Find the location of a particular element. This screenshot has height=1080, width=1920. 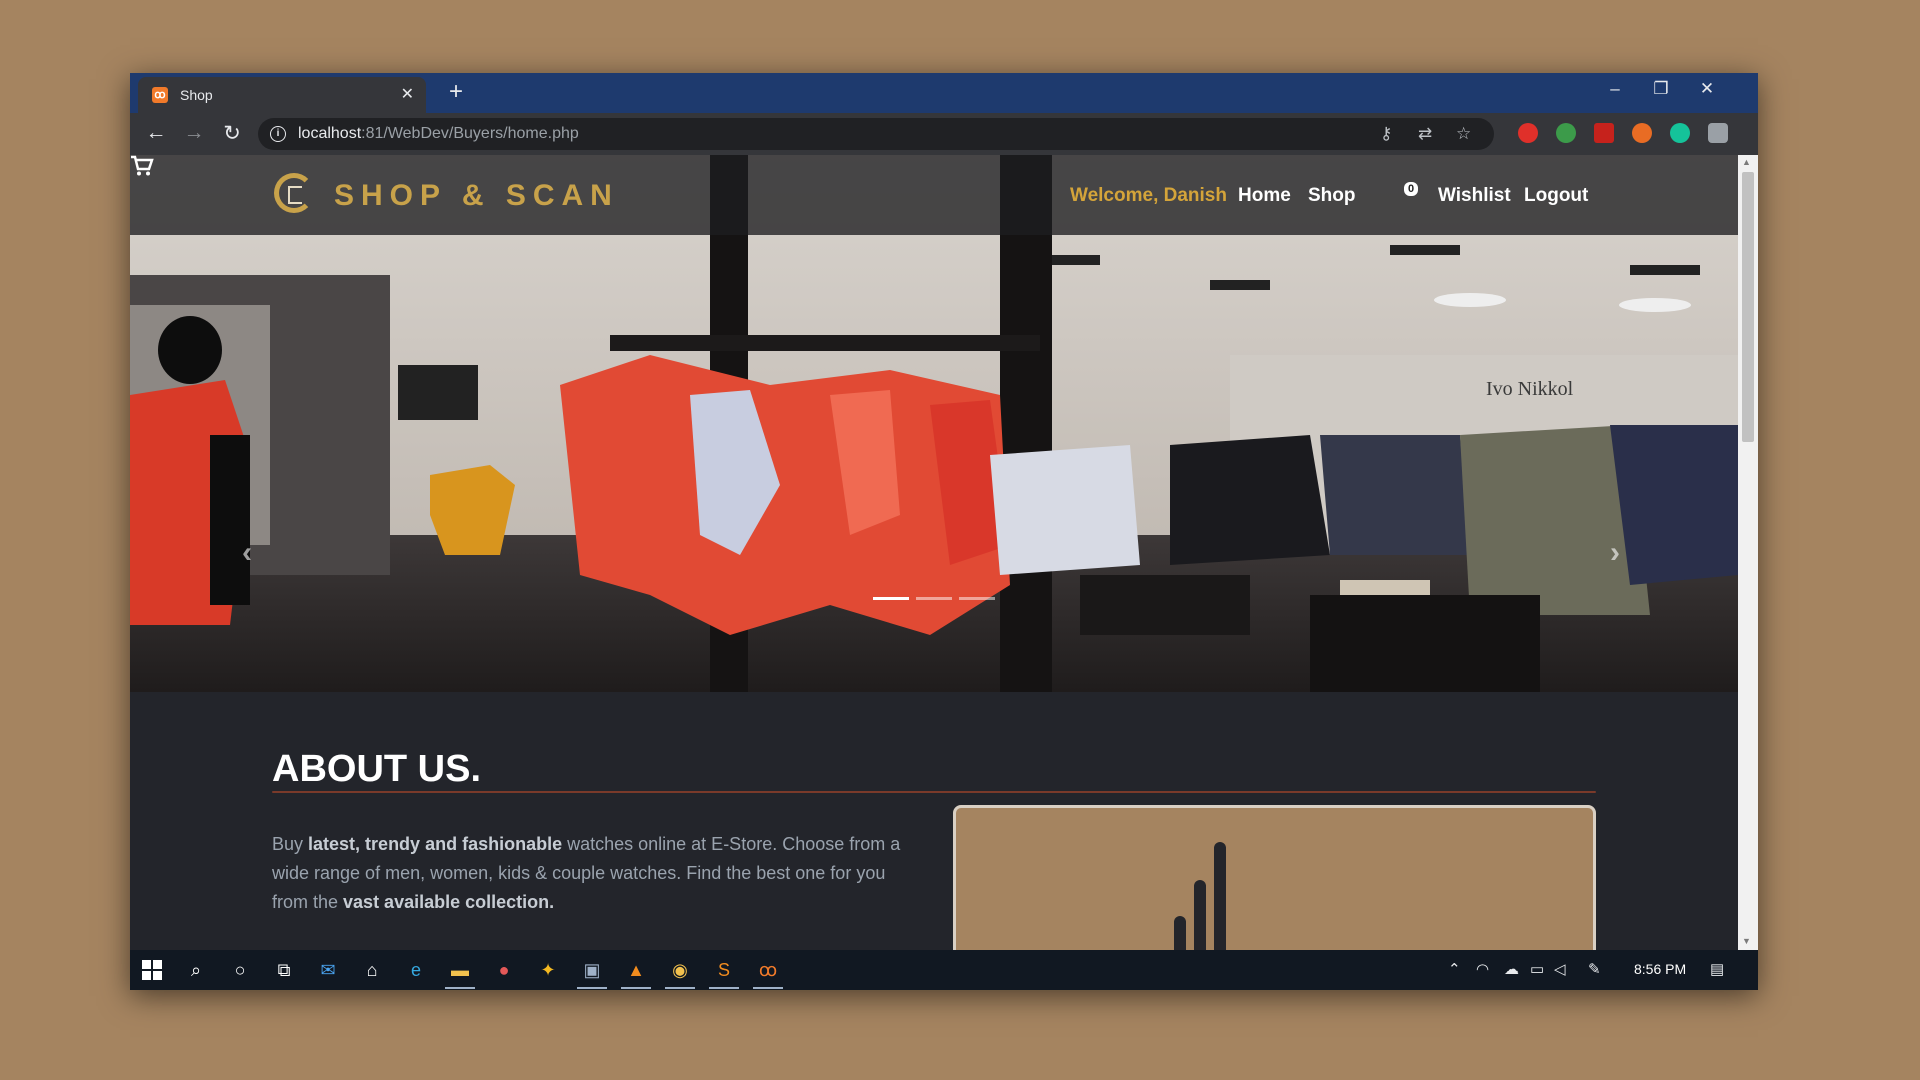

forward-arrow-icon: → is located at coordinates (194, 133).